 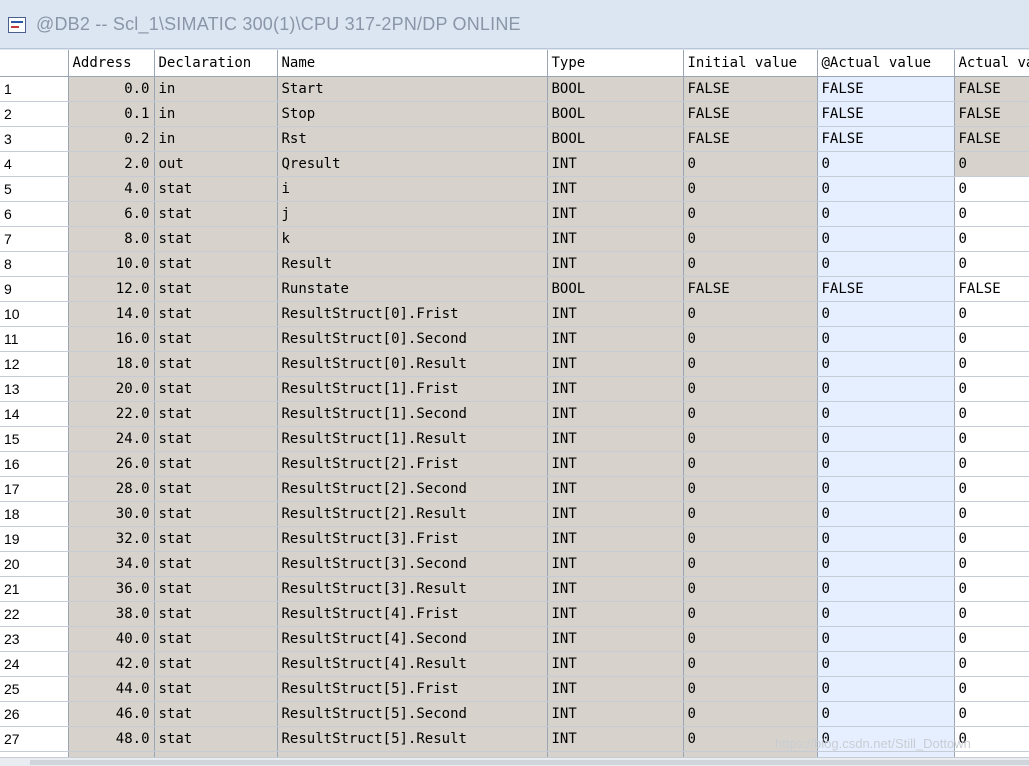 I want to click on name-cell: Rst, so click(x=412, y=139).